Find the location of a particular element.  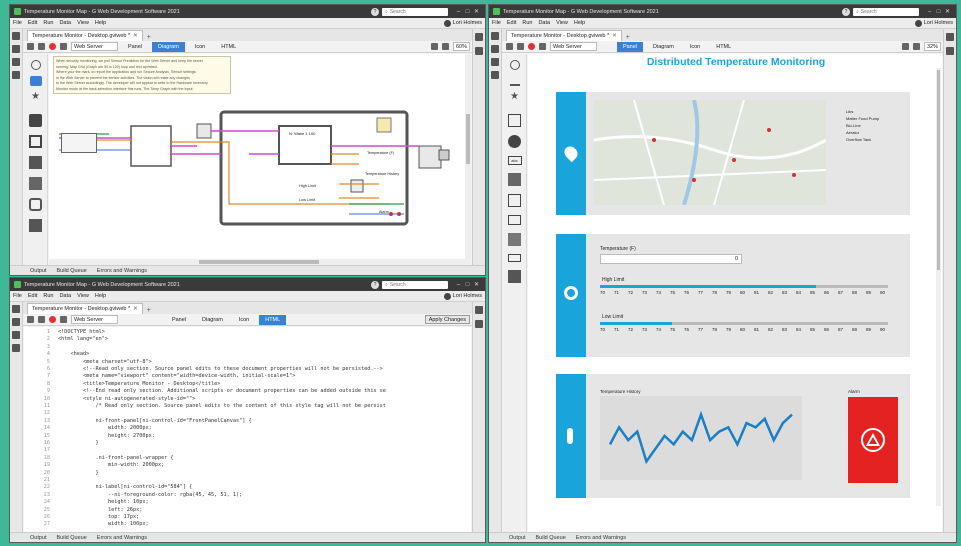

code-line: <meta charset="utf-8"> is located at coordinates (105, 362).